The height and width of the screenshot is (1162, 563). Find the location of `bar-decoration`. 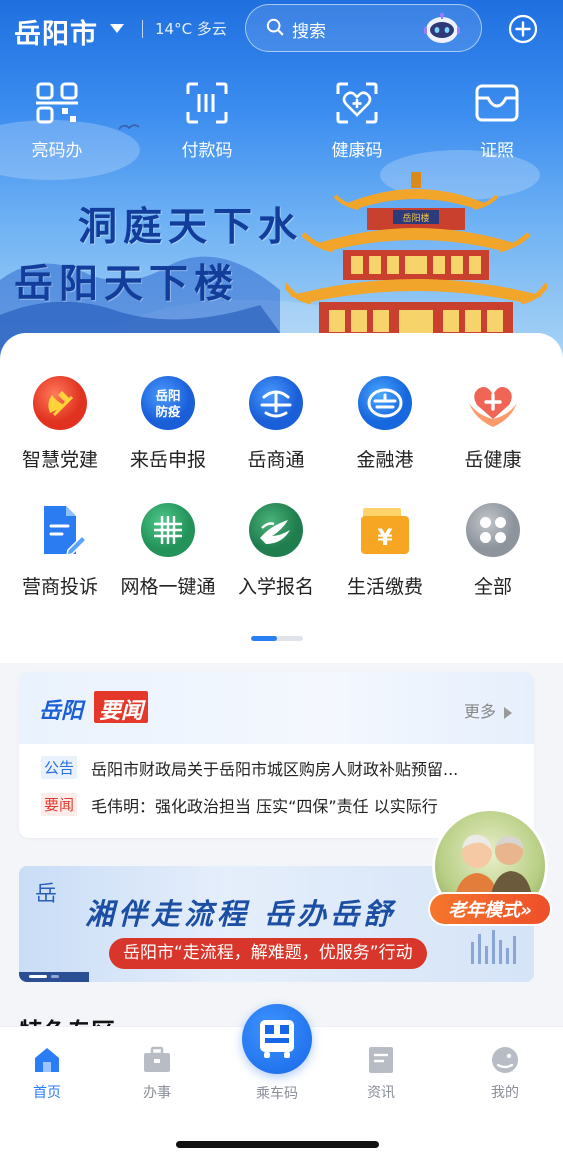

bar-decoration is located at coordinates (493, 947).